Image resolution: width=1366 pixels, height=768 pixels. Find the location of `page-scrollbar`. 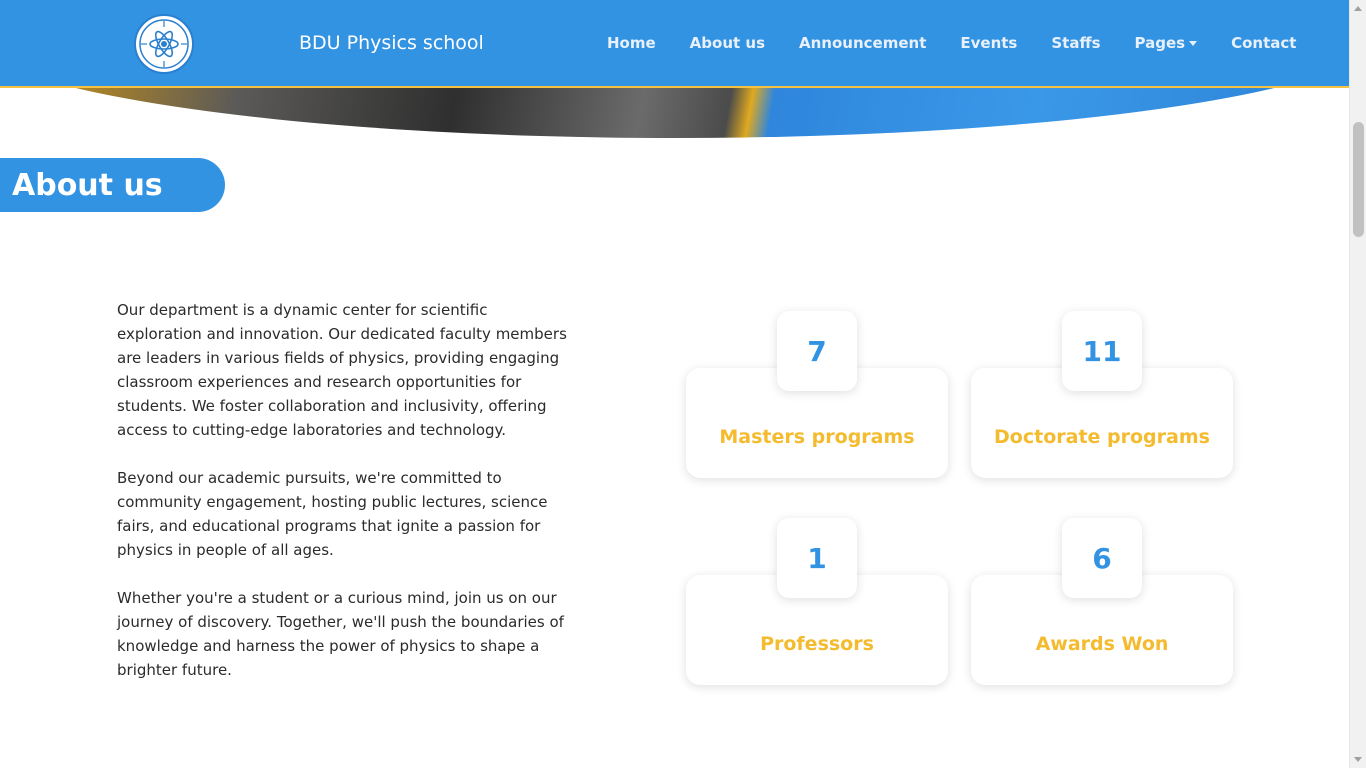

page-scrollbar is located at coordinates (1357, 384).